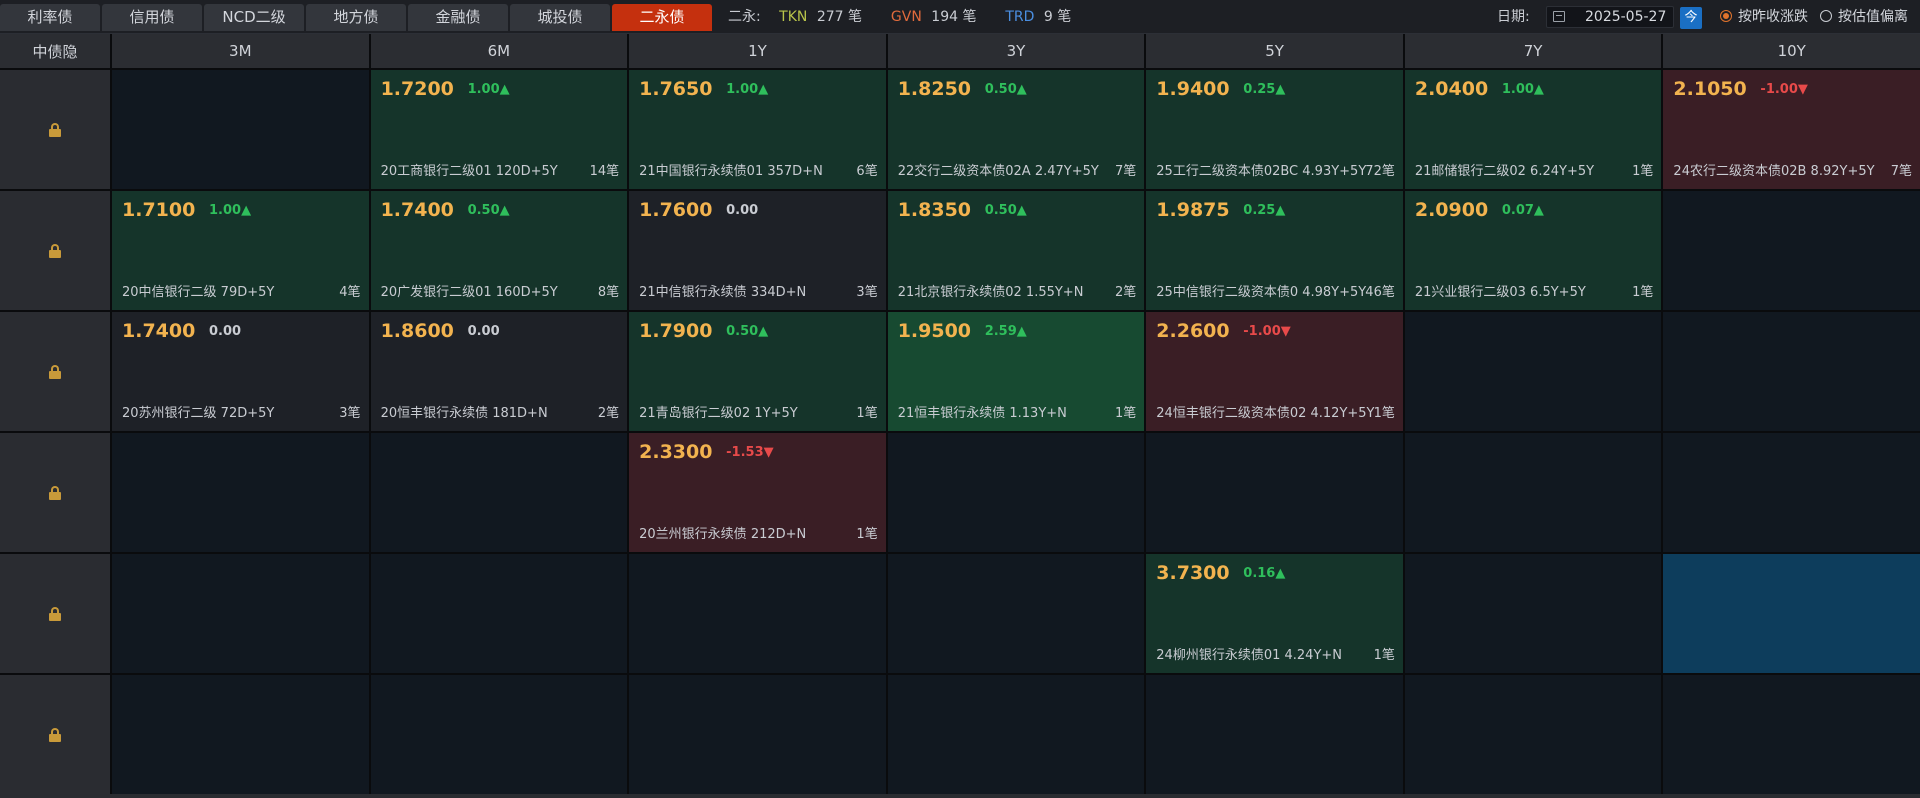 The image size is (1920, 798). Describe the element at coordinates (1193, 89) in the screenshot. I see `yield-value: 1.9400` at that location.